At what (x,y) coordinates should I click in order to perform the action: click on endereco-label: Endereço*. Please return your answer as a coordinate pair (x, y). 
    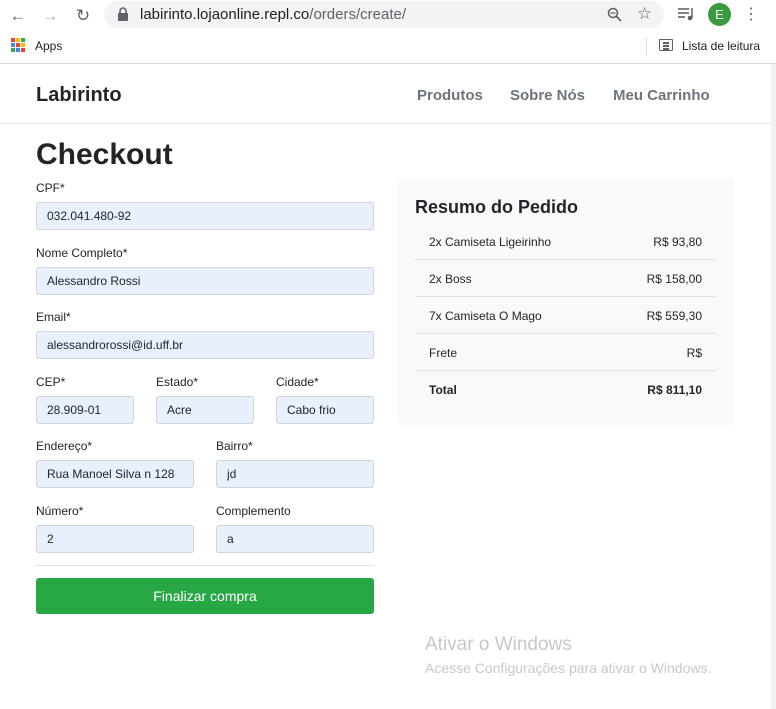
    Looking at the image, I should click on (64, 446).